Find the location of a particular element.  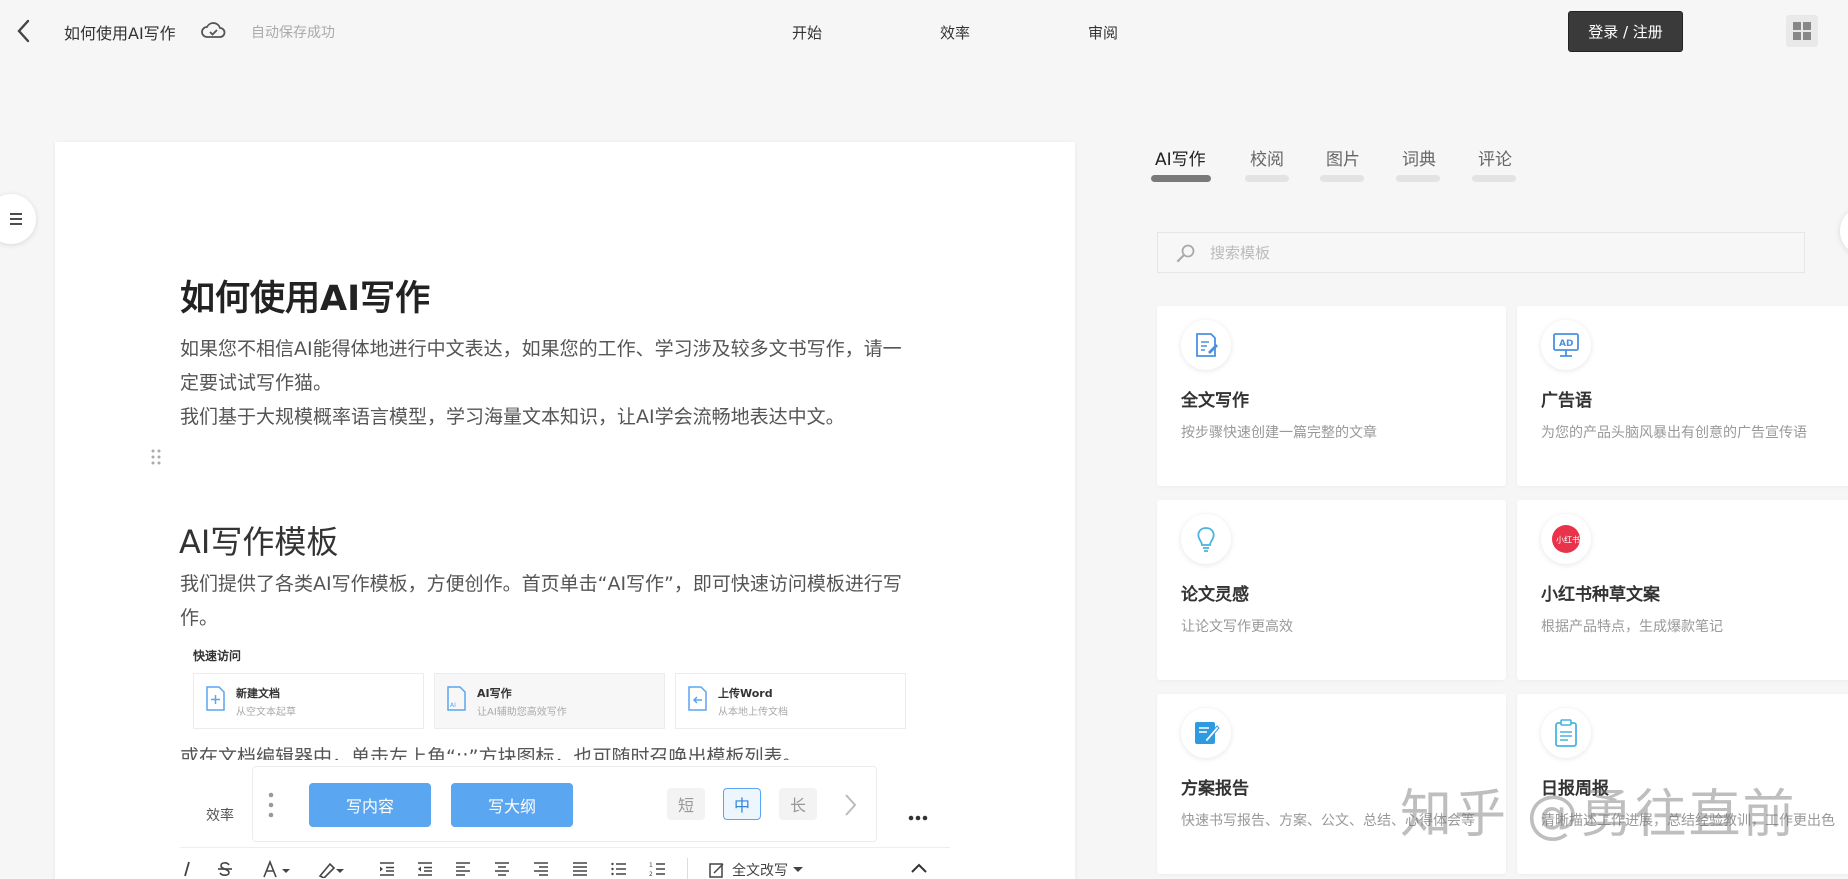

svg-text: AI is located at coordinates (453, 705).